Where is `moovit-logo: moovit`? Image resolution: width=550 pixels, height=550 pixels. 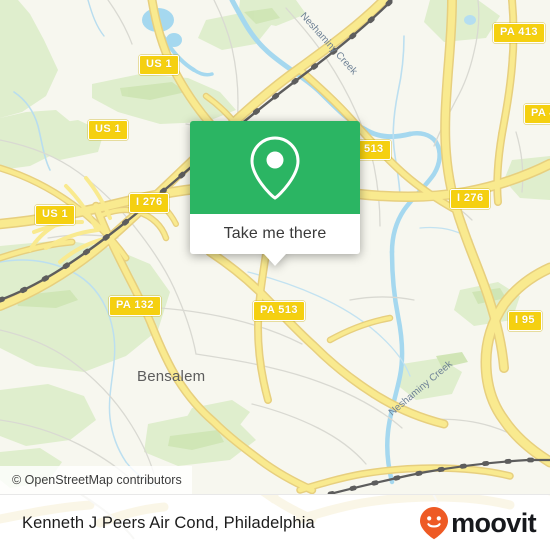 moovit-logo: moovit is located at coordinates (478, 523).